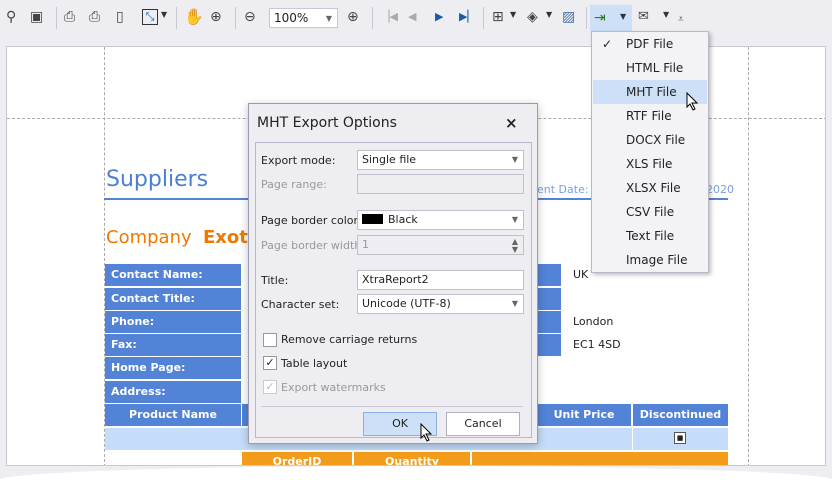  Describe the element at coordinates (412, 17) in the screenshot. I see `previous-page-icon: ◀` at that location.